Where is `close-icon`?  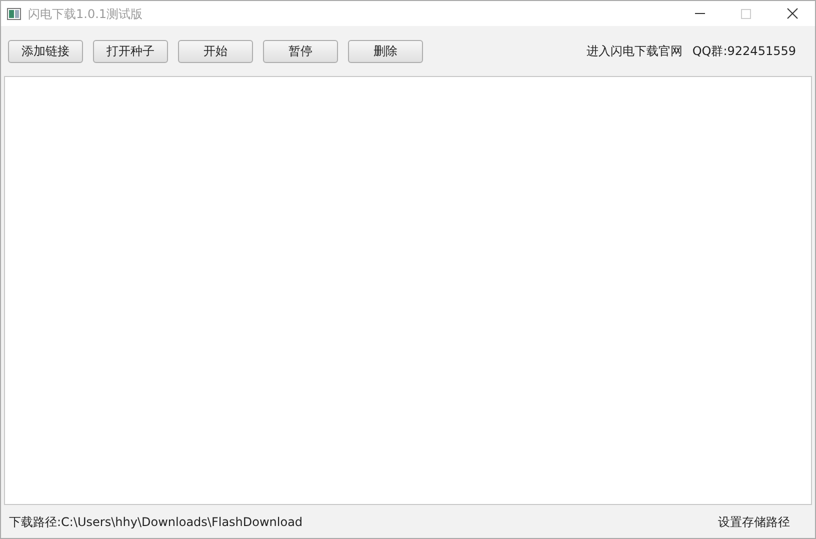 close-icon is located at coordinates (792, 13).